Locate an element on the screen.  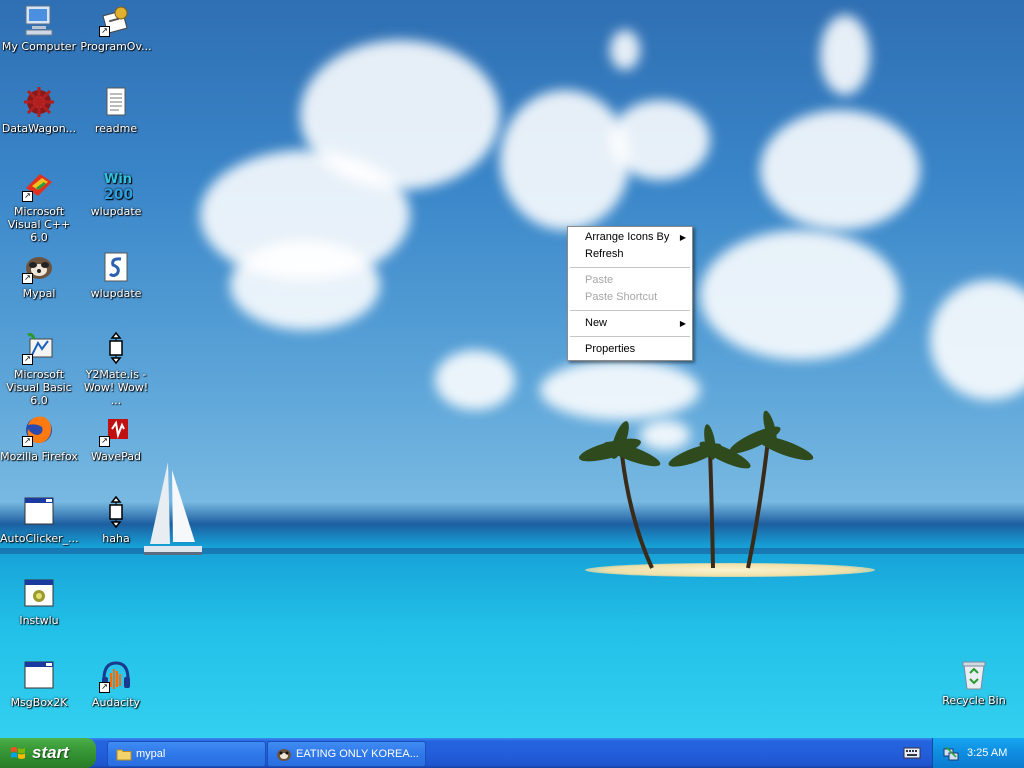
desktop-icon-recycle-bin: Recycle Bin is located at coordinates (974, 682).